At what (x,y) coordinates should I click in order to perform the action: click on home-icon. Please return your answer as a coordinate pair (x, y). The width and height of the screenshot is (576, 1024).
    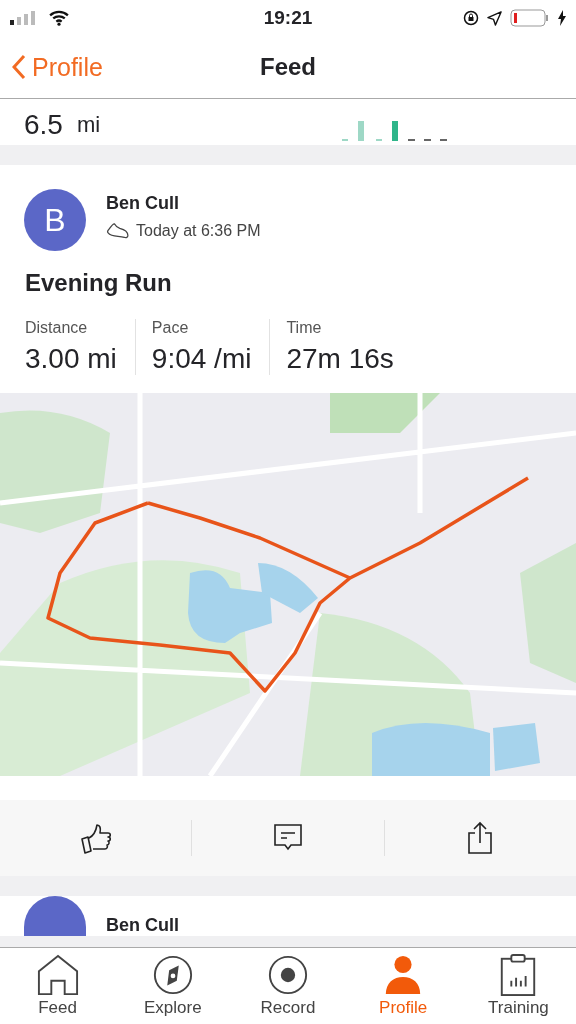
    Looking at the image, I should click on (57, 975).